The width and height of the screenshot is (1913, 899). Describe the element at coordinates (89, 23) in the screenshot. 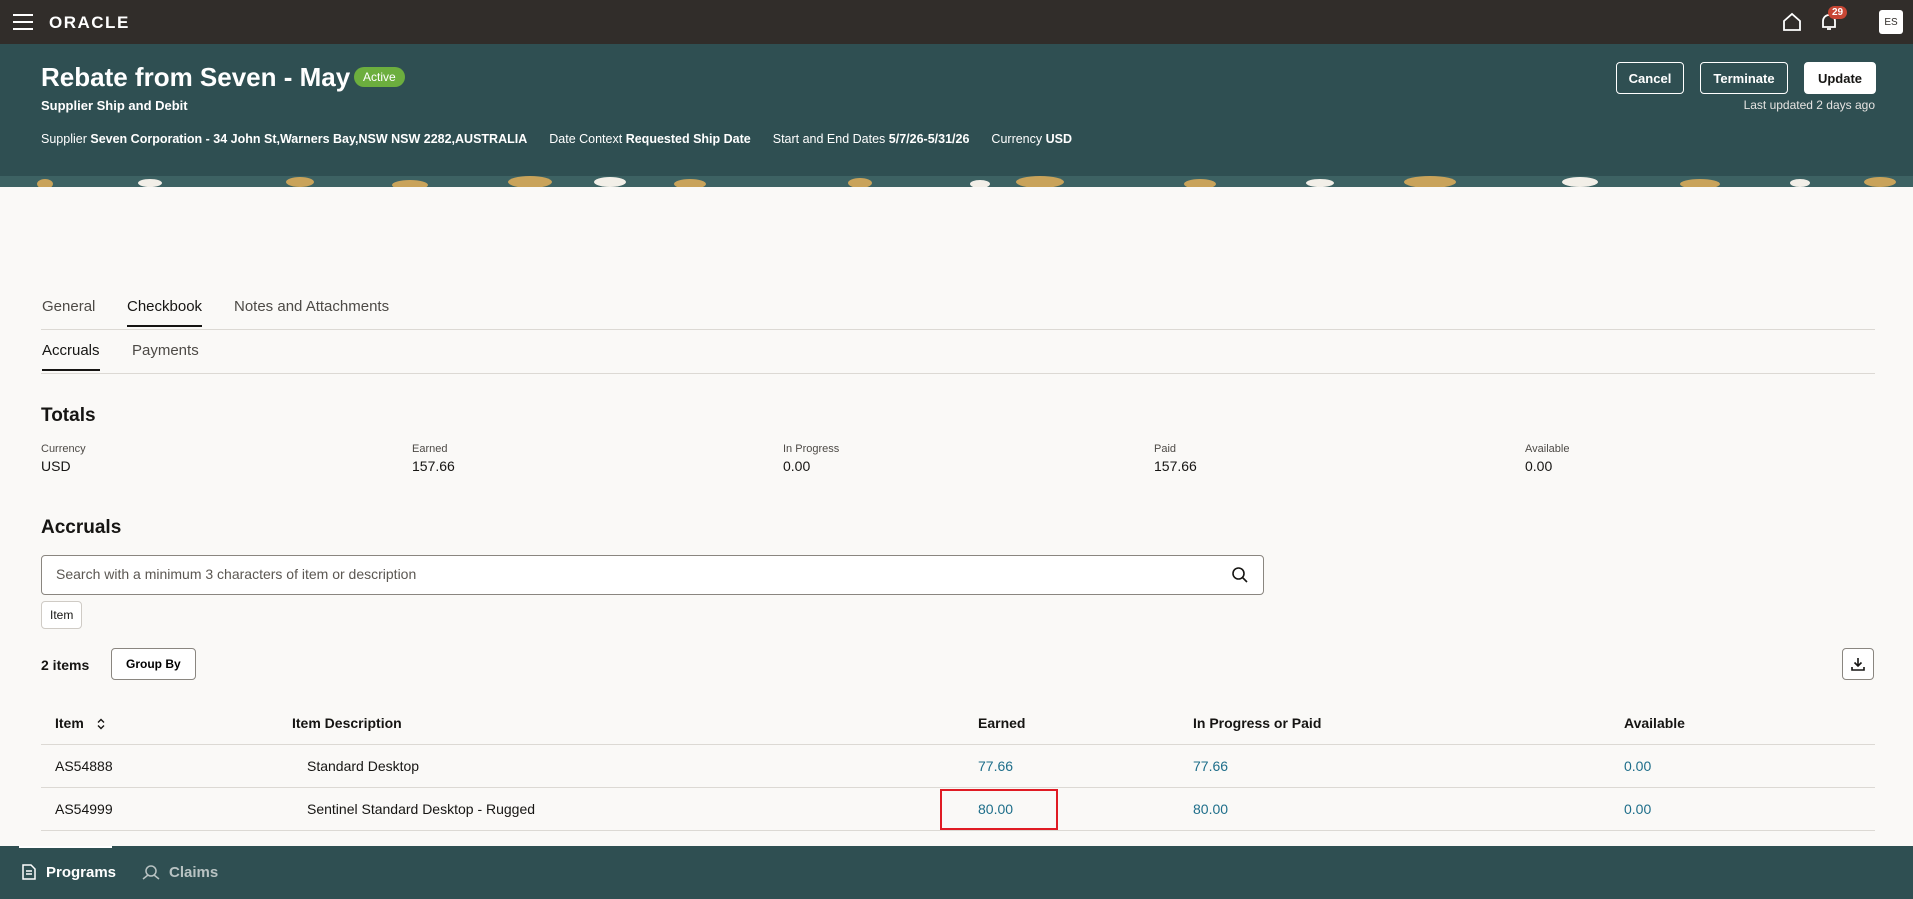

I see `oracle-logo: ORACLE` at that location.